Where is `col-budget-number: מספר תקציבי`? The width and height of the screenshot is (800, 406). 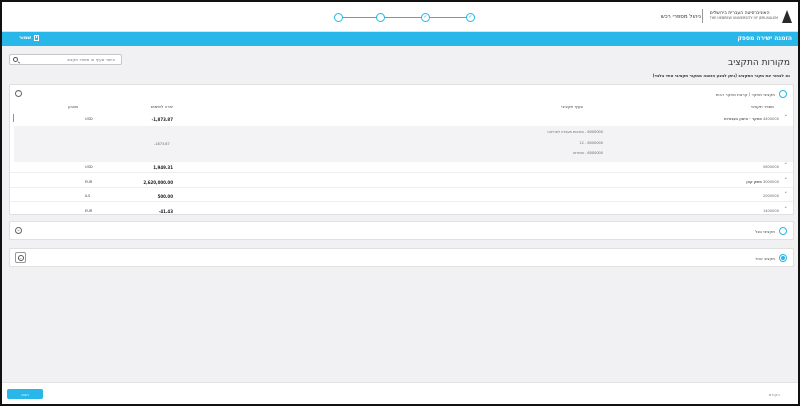
col-budget-number: מספר תקציבי is located at coordinates (762, 106).